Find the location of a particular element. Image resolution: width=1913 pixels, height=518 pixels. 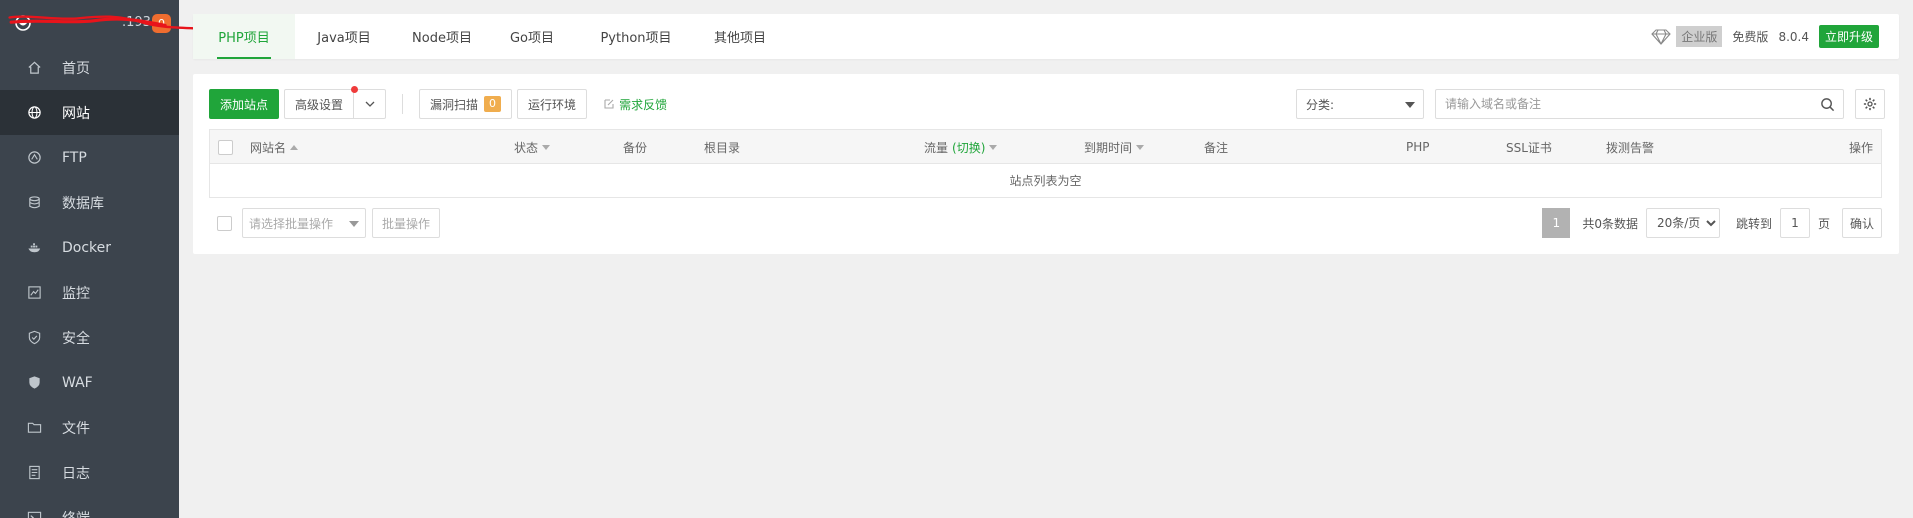

ftp-icon is located at coordinates (34, 158).